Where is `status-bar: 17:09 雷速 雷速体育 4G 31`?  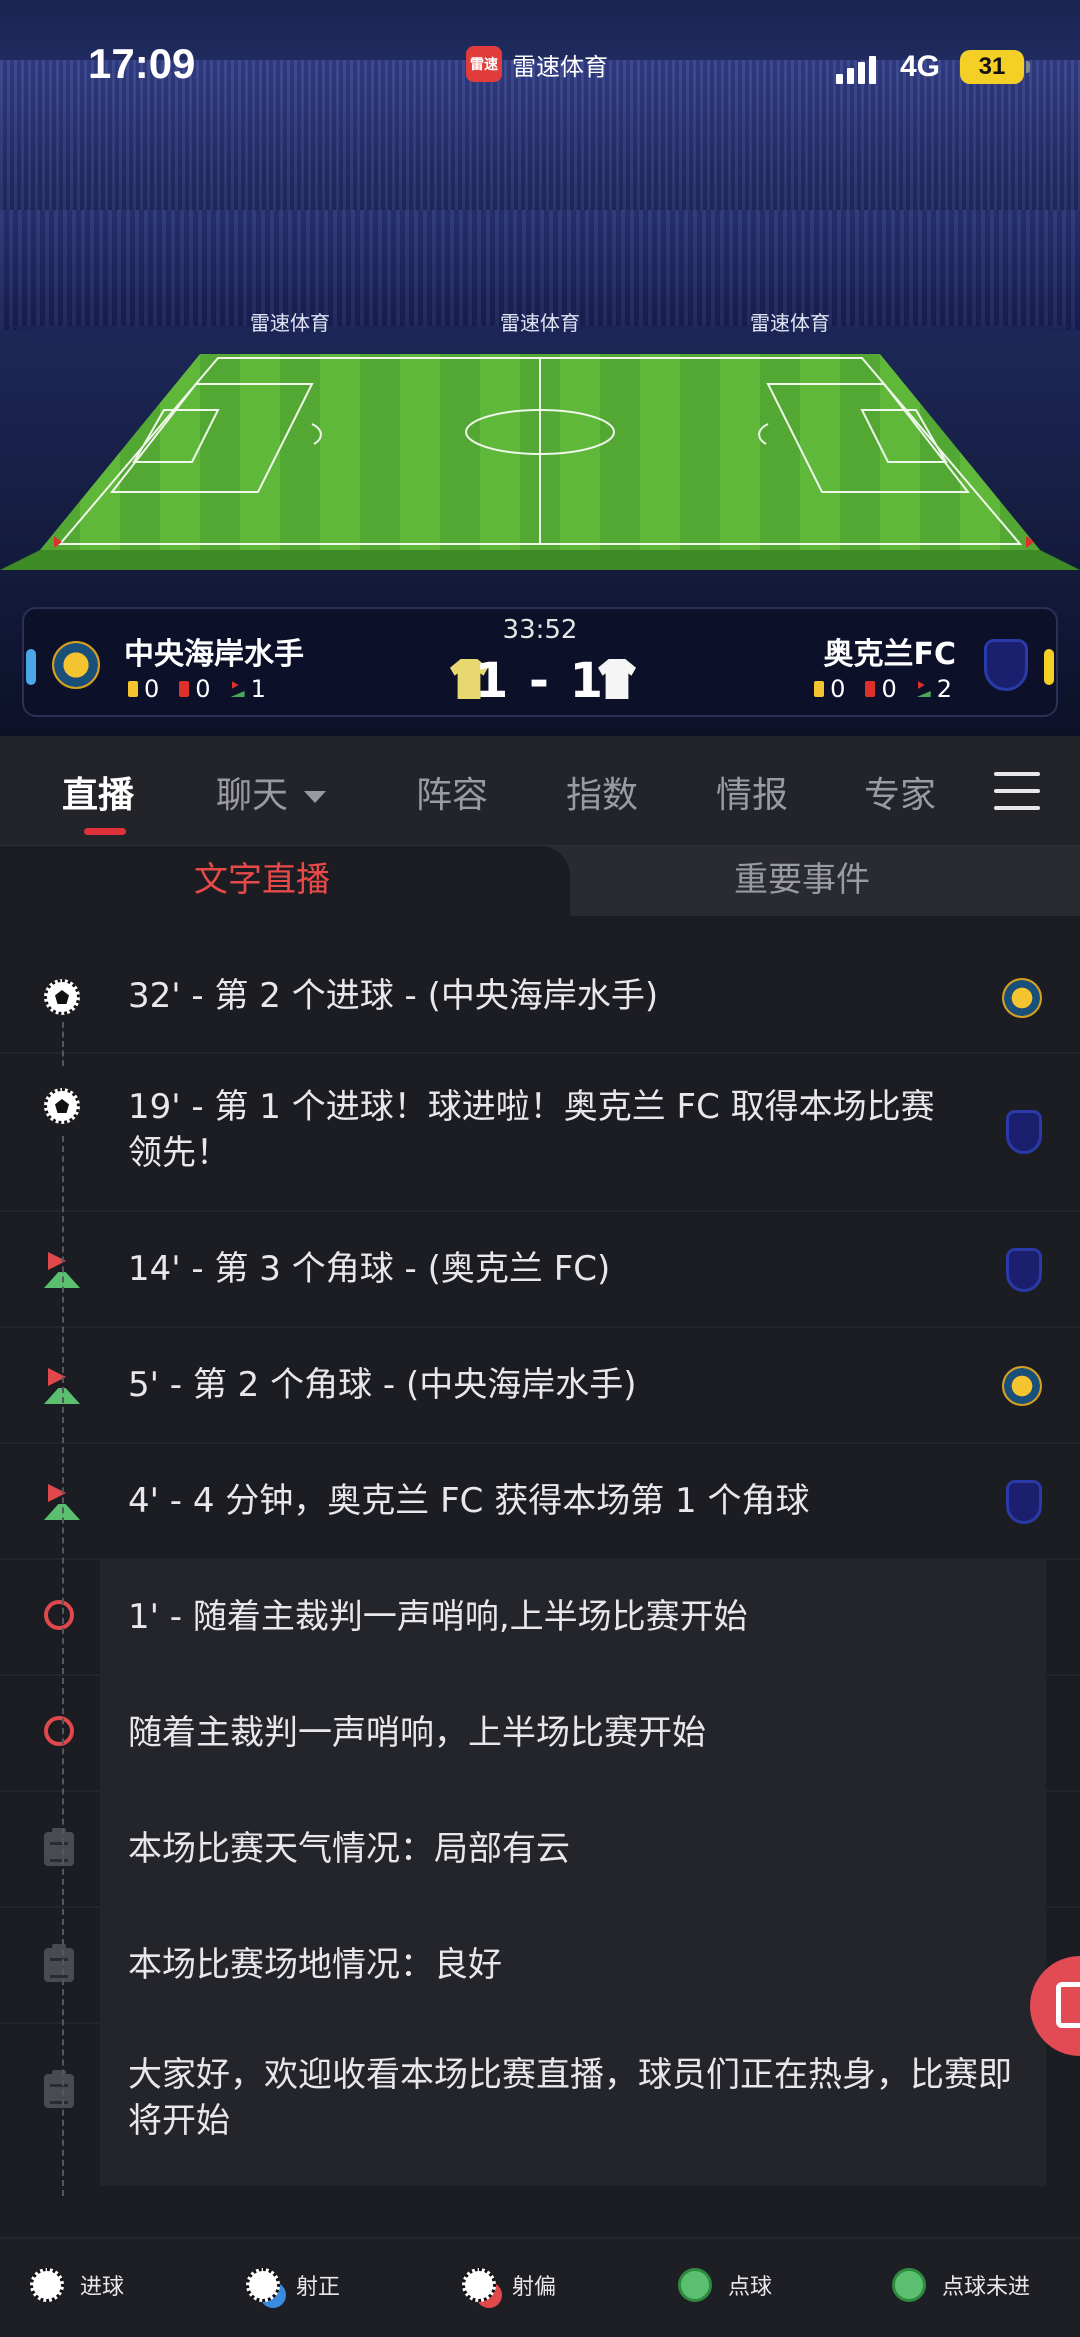 status-bar: 17:09 雷速 雷速体育 4G 31 is located at coordinates (540, 65).